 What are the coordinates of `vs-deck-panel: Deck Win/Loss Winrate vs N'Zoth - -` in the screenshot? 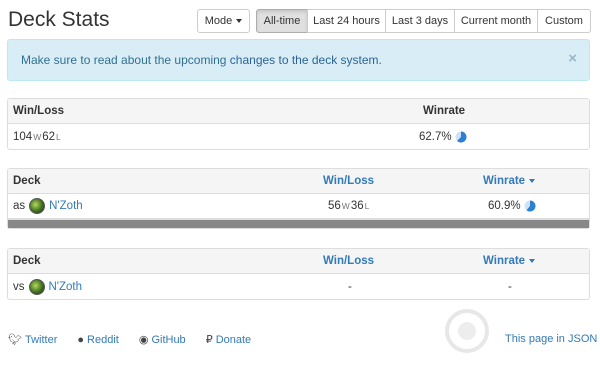 It's located at (298, 274).